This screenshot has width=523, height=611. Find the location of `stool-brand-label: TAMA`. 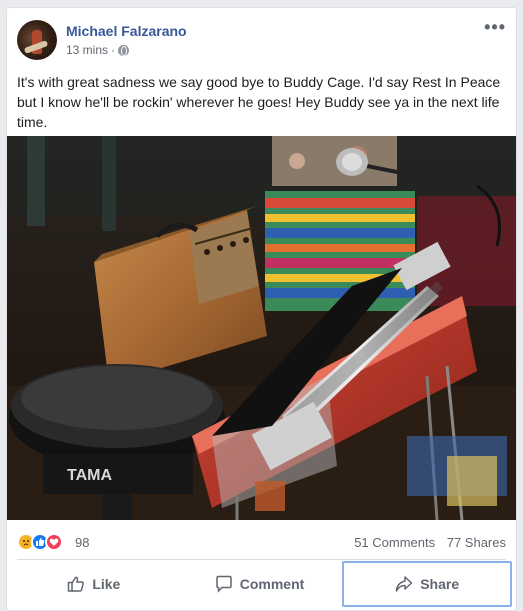

stool-brand-label: TAMA is located at coordinates (89, 475).